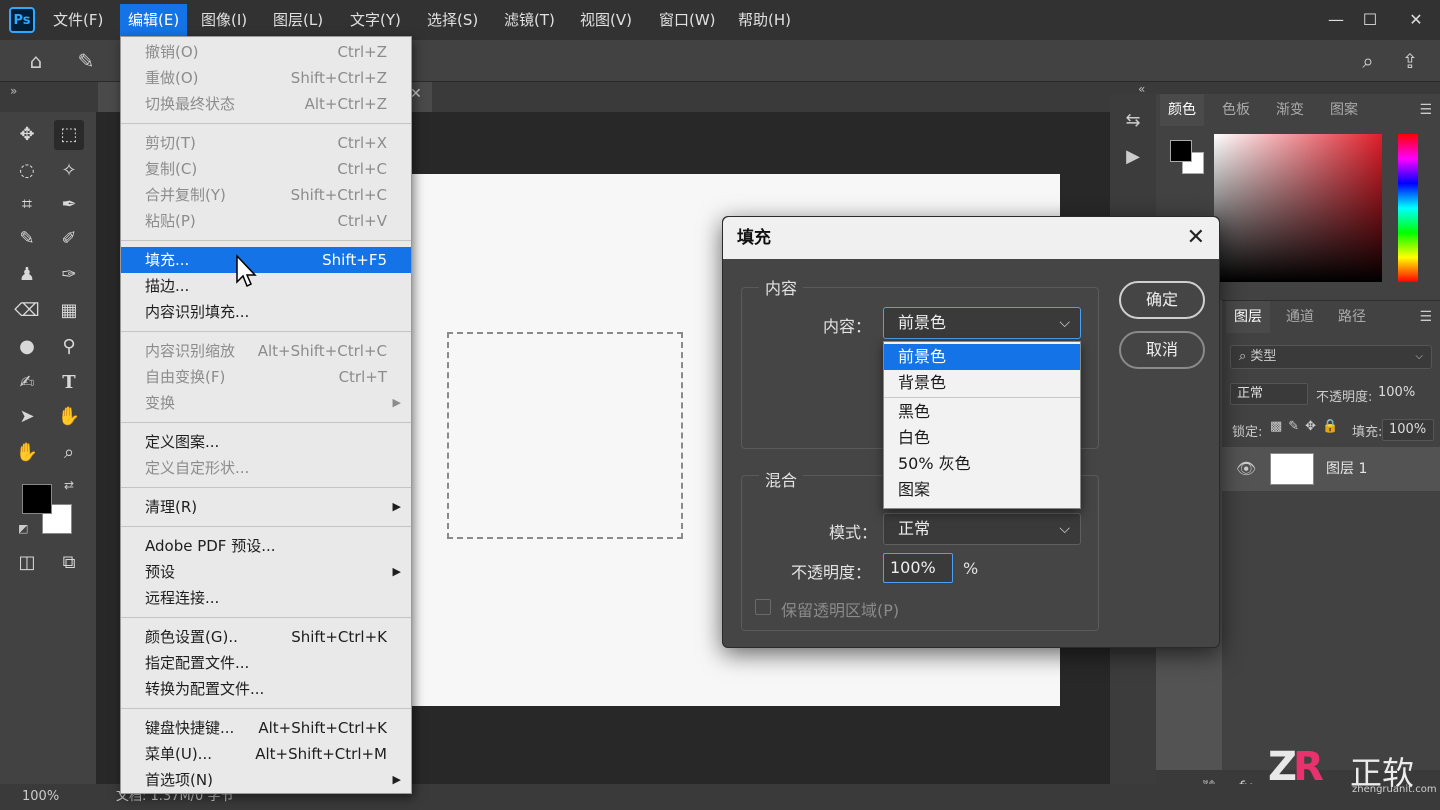 The height and width of the screenshot is (810, 1440). I want to click on collapse-left-icon: », so click(13, 91).